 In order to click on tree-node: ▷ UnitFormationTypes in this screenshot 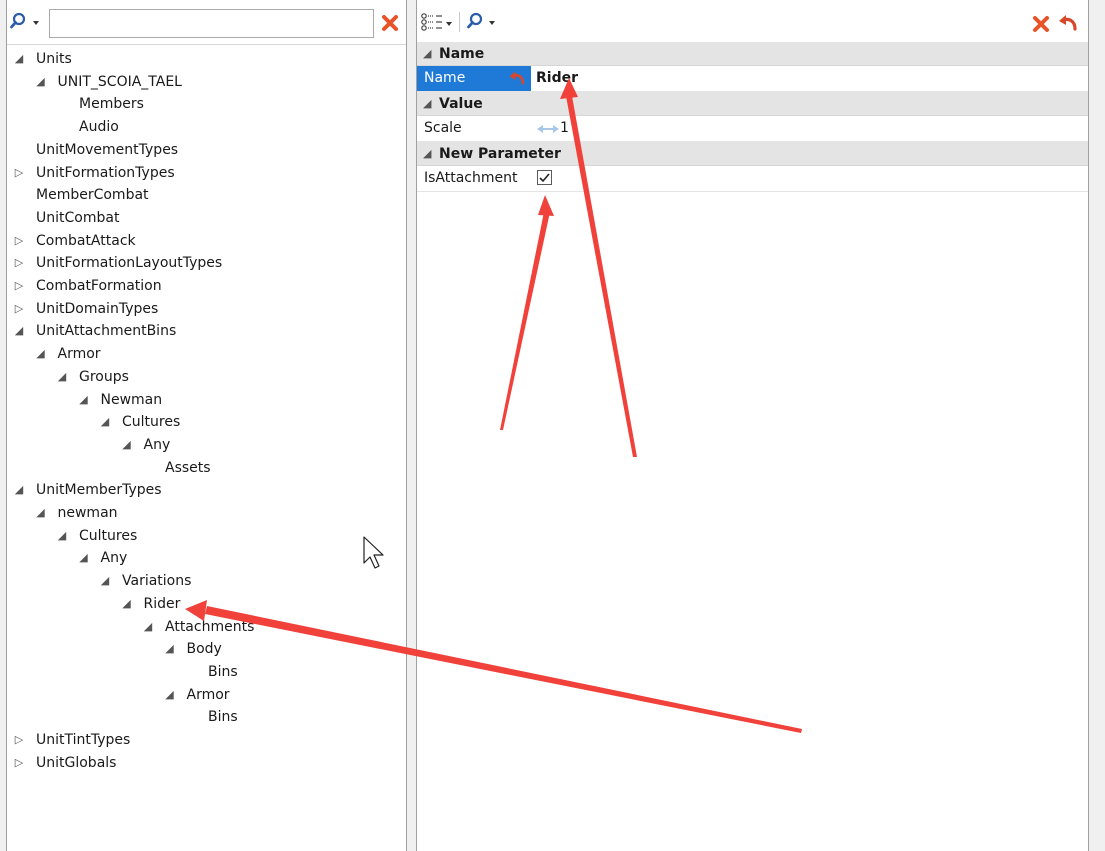, I will do `click(204, 173)`.